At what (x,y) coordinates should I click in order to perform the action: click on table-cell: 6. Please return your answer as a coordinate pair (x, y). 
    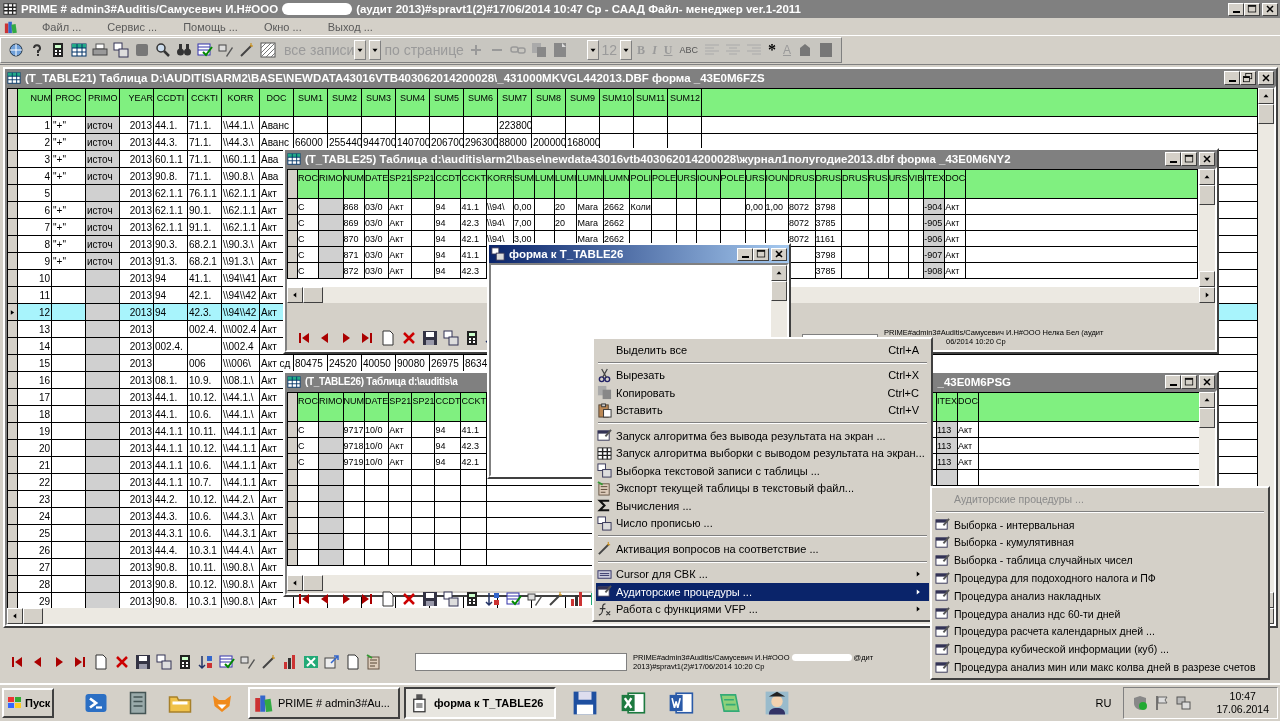
    Looking at the image, I should click on (34, 210).